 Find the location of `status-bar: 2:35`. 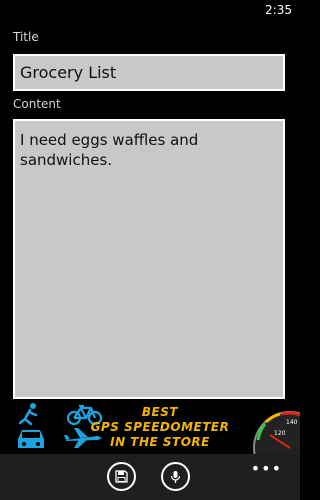

status-bar: 2:35 is located at coordinates (150, 11).